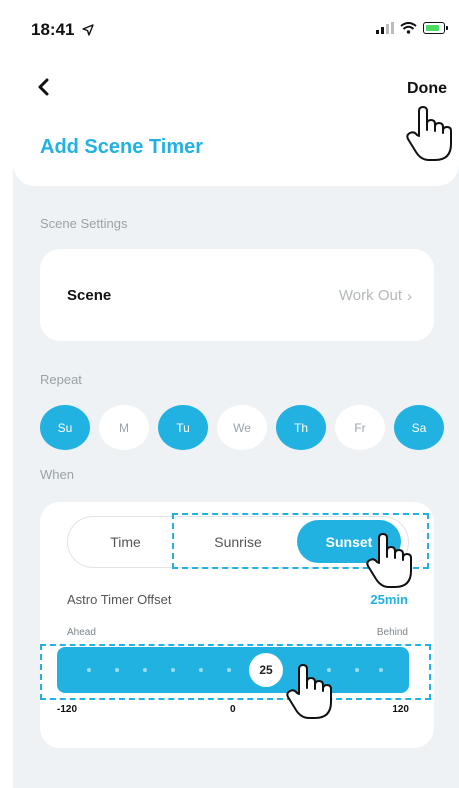 The height and width of the screenshot is (788, 459). I want to click on day-th: Th, so click(301, 427).